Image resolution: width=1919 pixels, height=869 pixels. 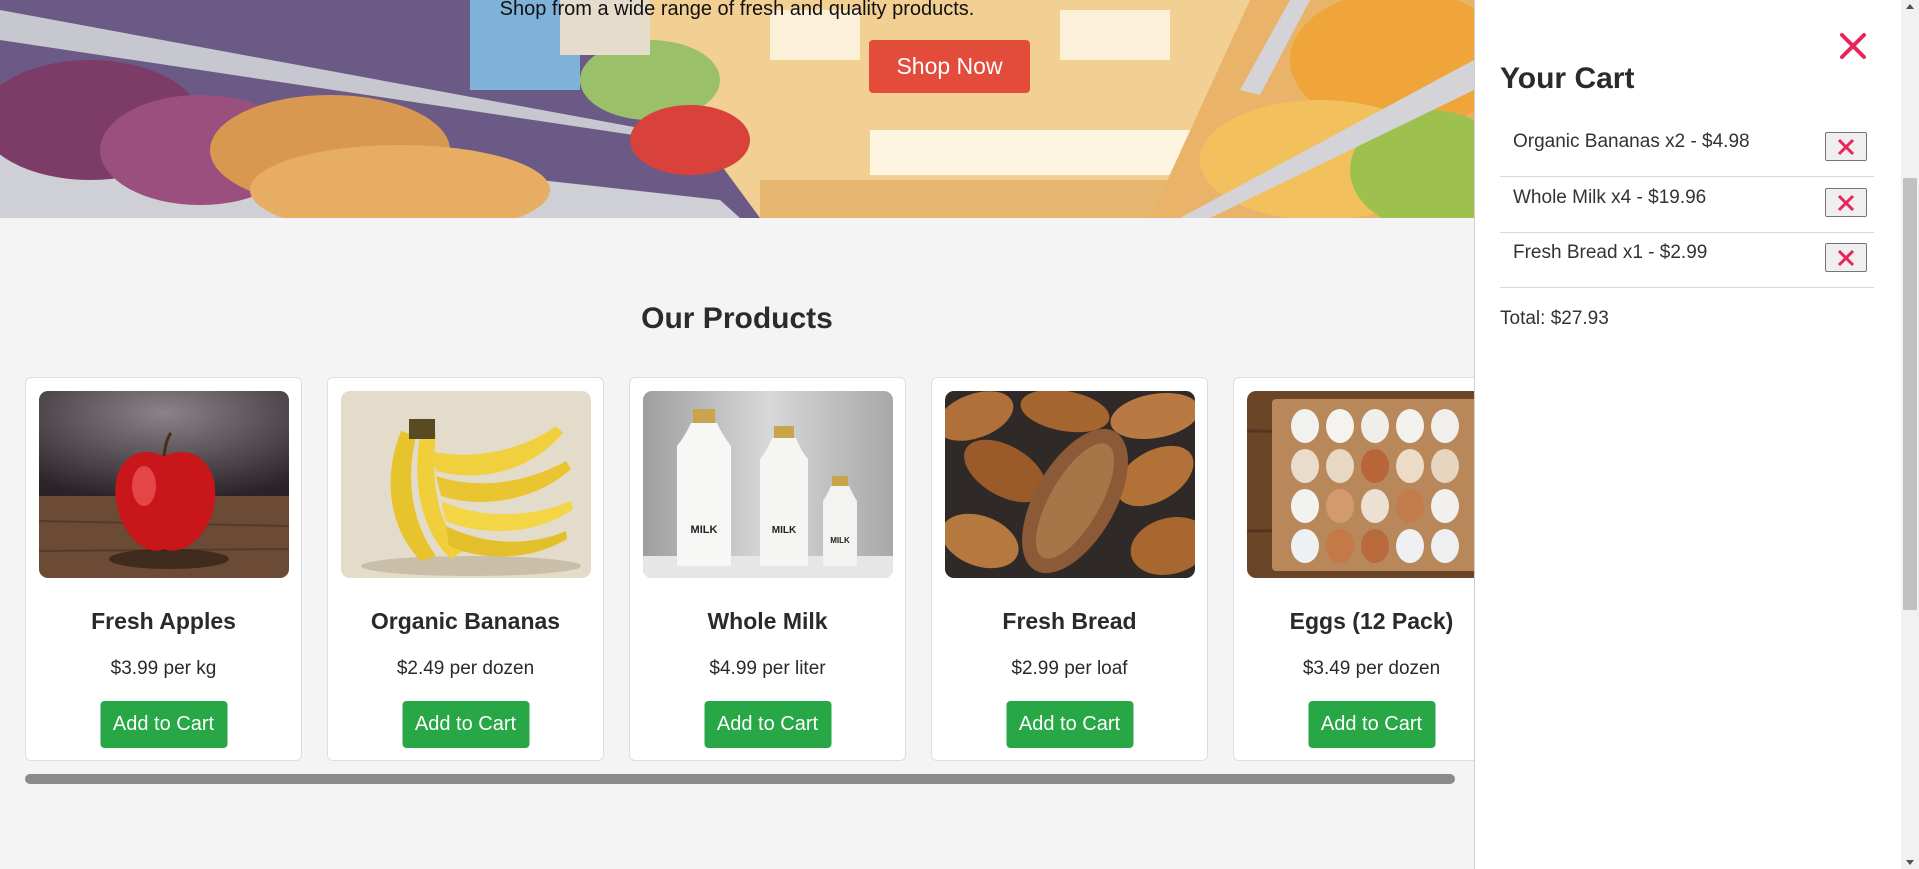 What do you see at coordinates (1371, 621) in the screenshot?
I see `product-name: Eggs (12 Pack)` at bounding box center [1371, 621].